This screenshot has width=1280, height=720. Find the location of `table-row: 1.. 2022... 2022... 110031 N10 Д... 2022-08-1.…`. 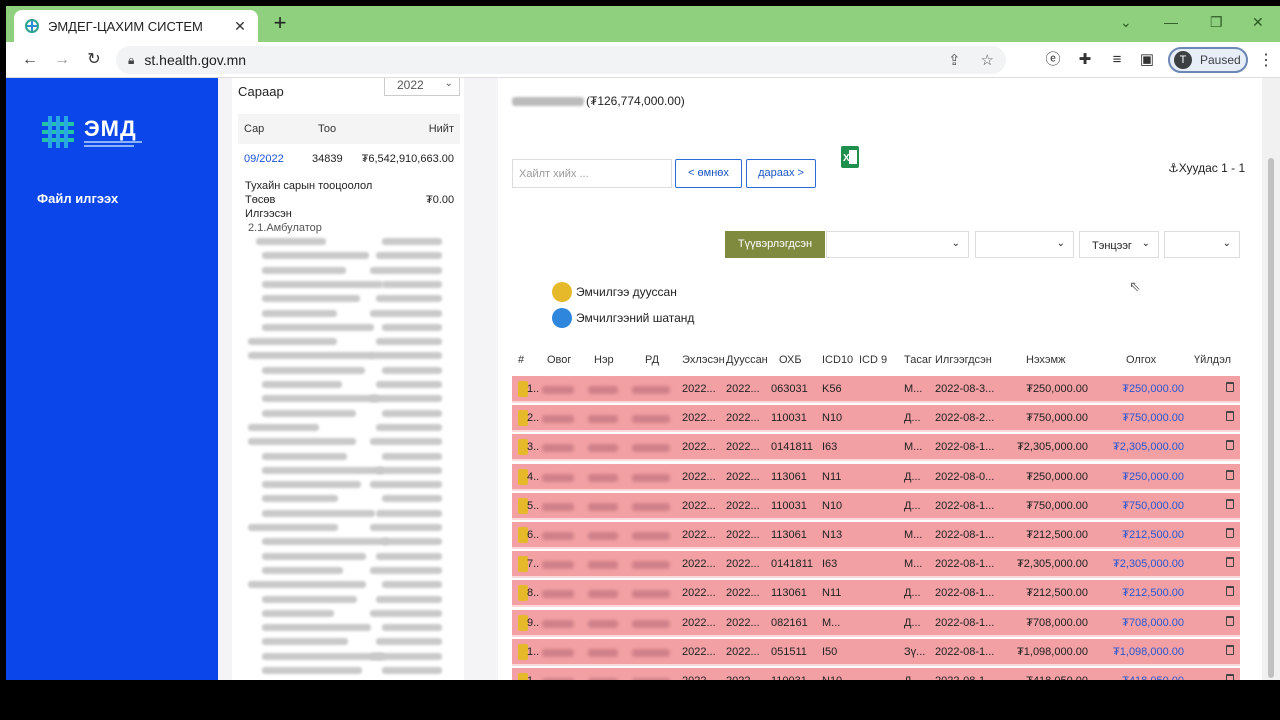

table-row: 1.. 2022... 2022... 110031 N10 Д... 2022-08-1.… is located at coordinates (876, 674).